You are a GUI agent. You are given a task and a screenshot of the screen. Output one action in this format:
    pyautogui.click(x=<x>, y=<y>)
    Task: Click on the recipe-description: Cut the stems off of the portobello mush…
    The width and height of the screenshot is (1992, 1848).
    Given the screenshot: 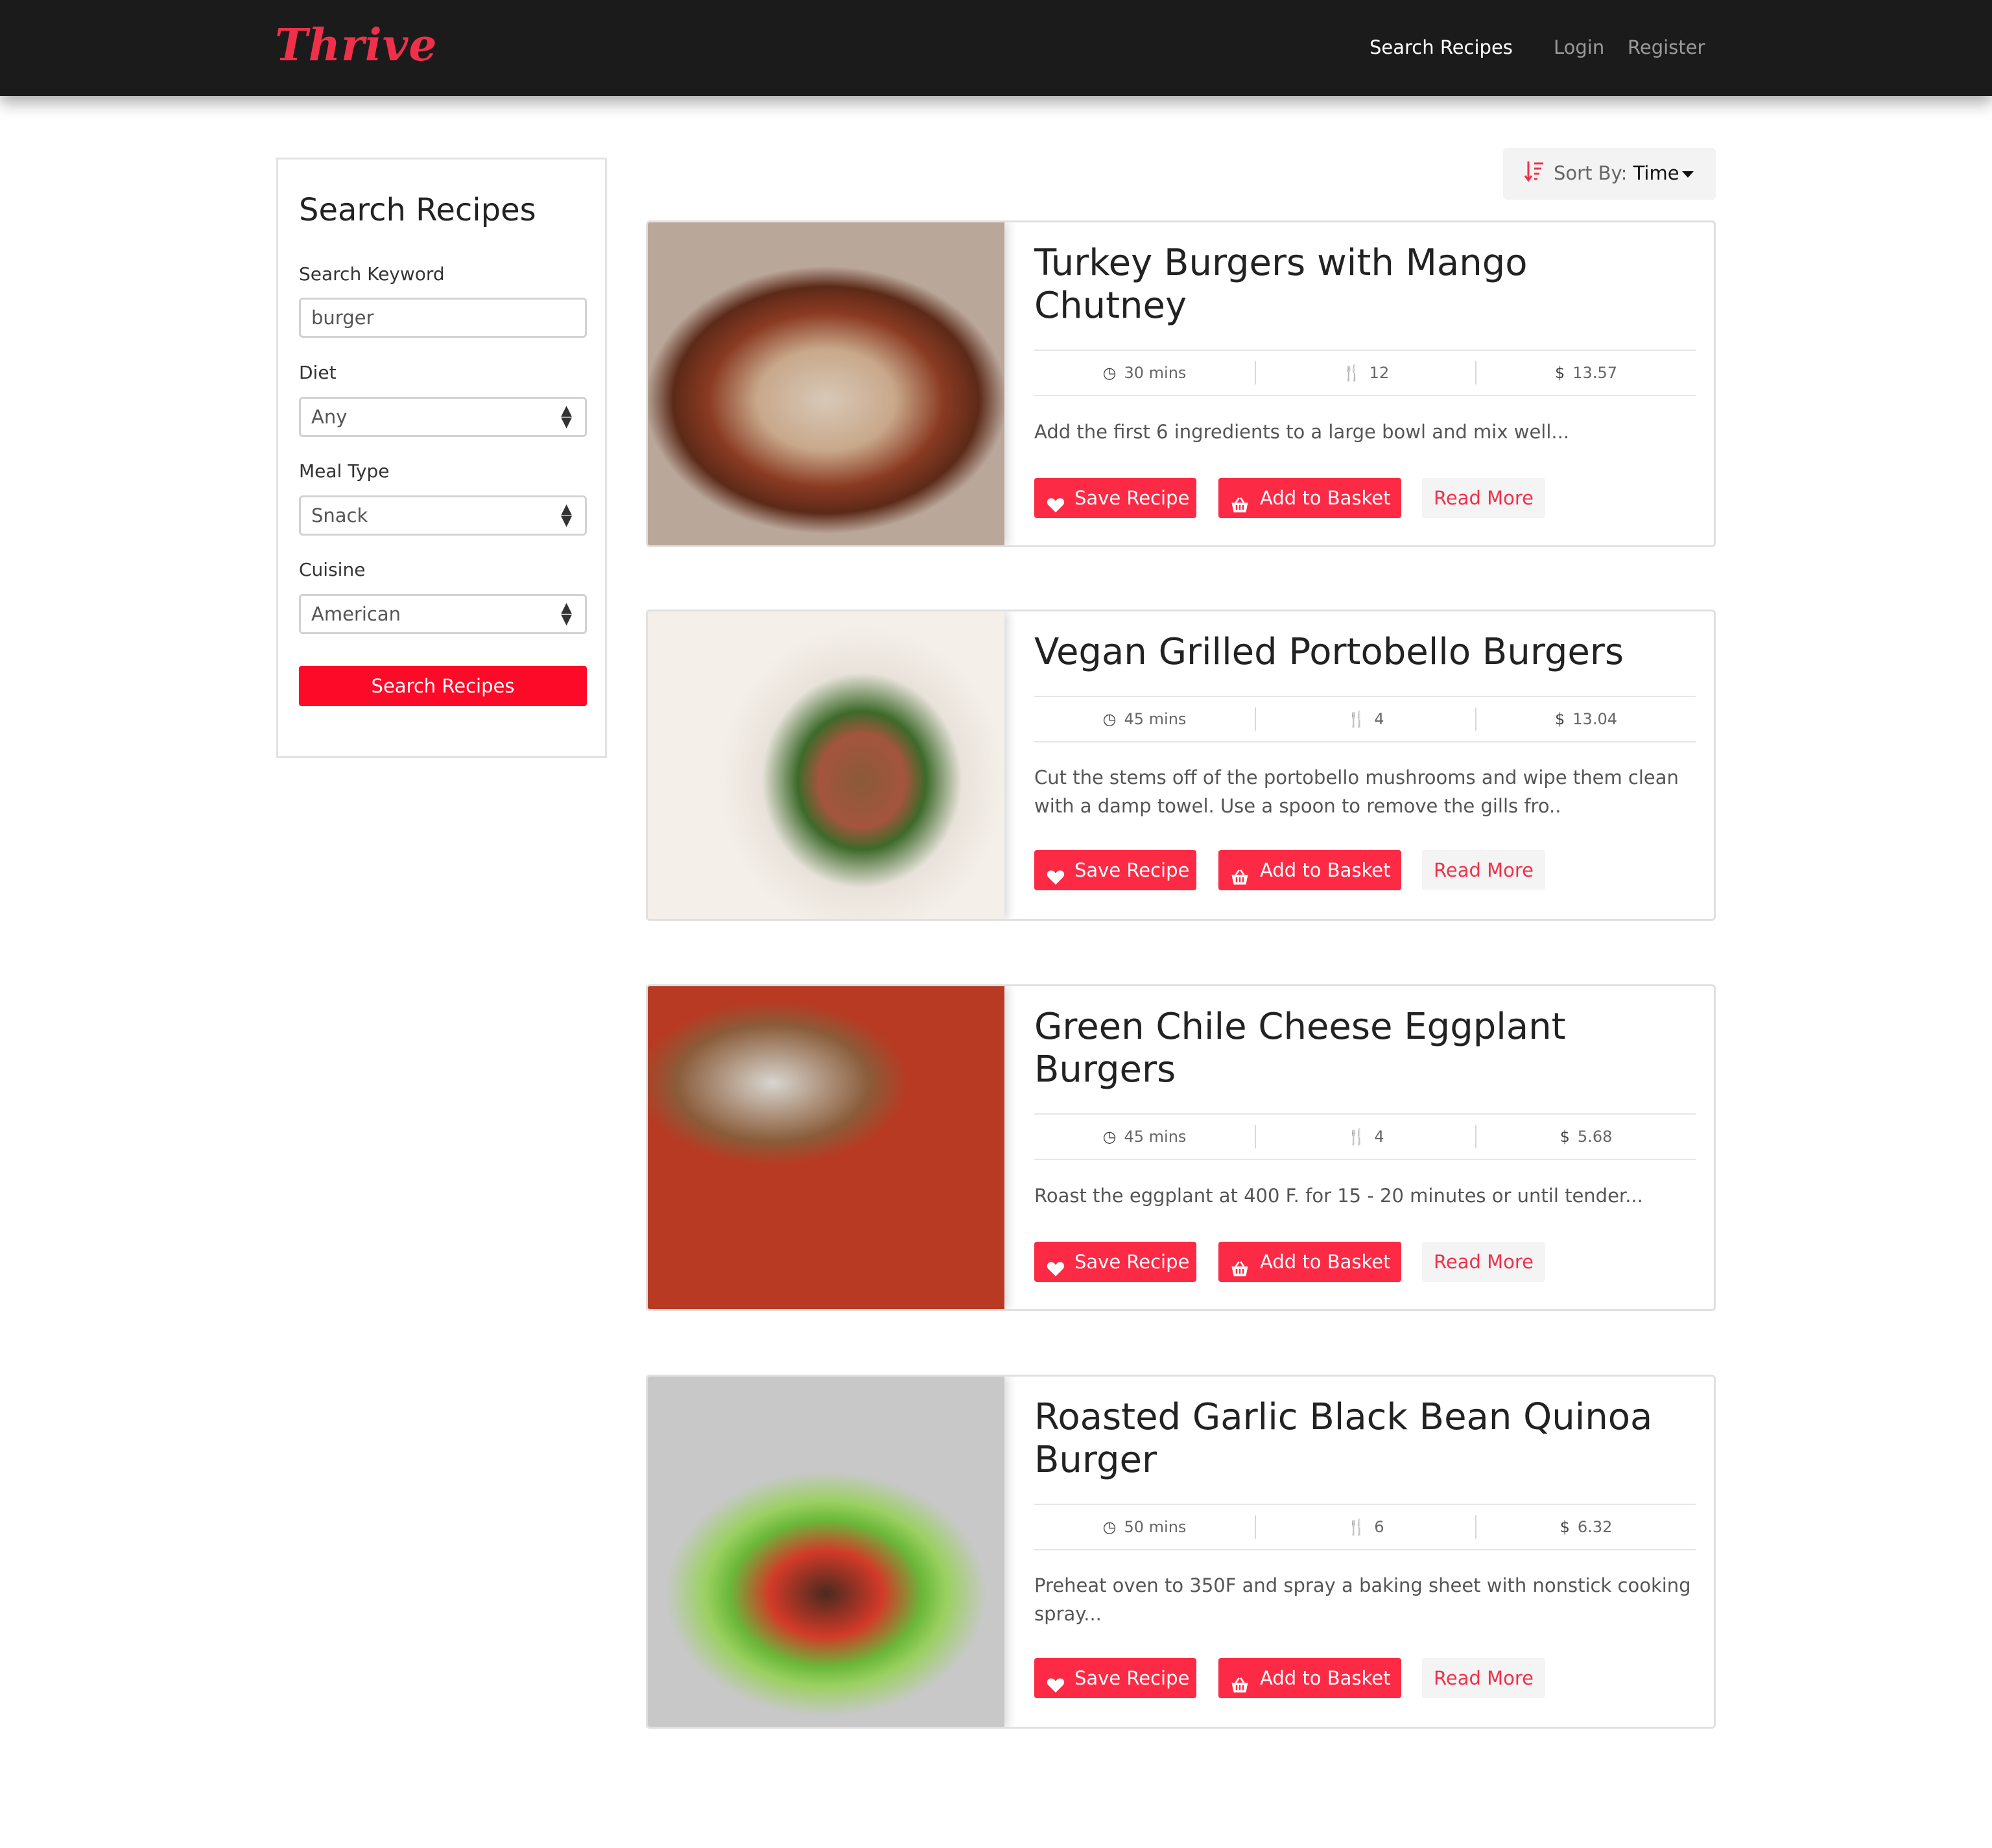 What is the action you would take?
    pyautogui.click(x=1356, y=791)
    